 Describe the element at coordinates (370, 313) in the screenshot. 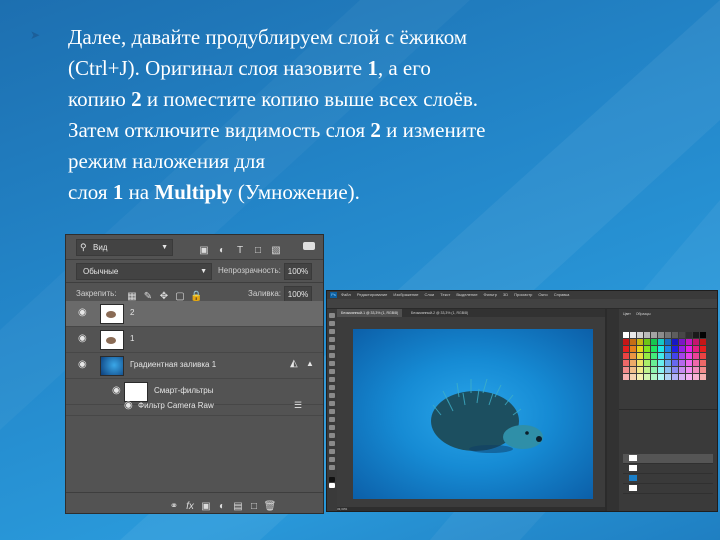

I see `document-tab-active: Безымянный-1 @ 33,3% (1, RGB/8)` at that location.